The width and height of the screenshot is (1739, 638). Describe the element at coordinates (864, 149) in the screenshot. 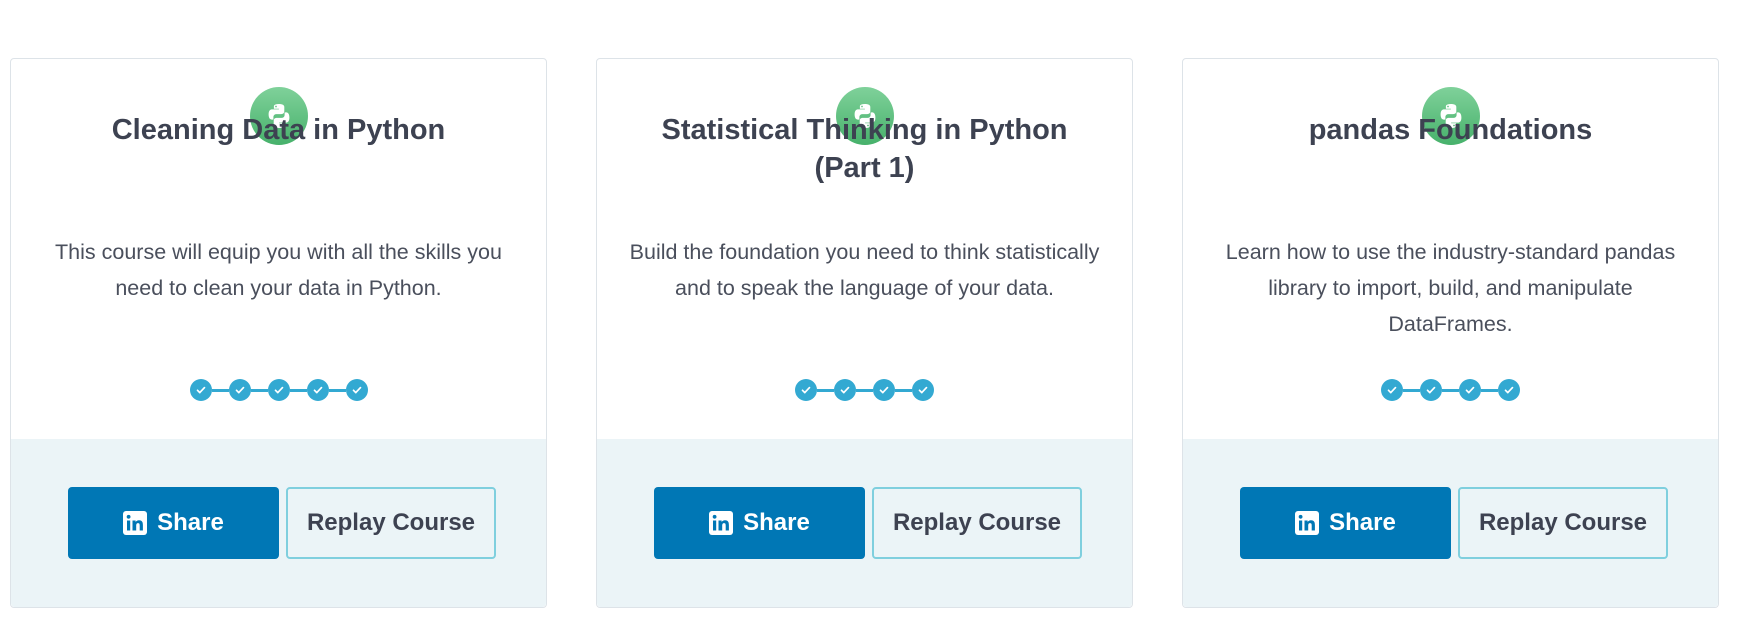

I see `course-title: Statistical Thinking in Python (Part 1)` at that location.